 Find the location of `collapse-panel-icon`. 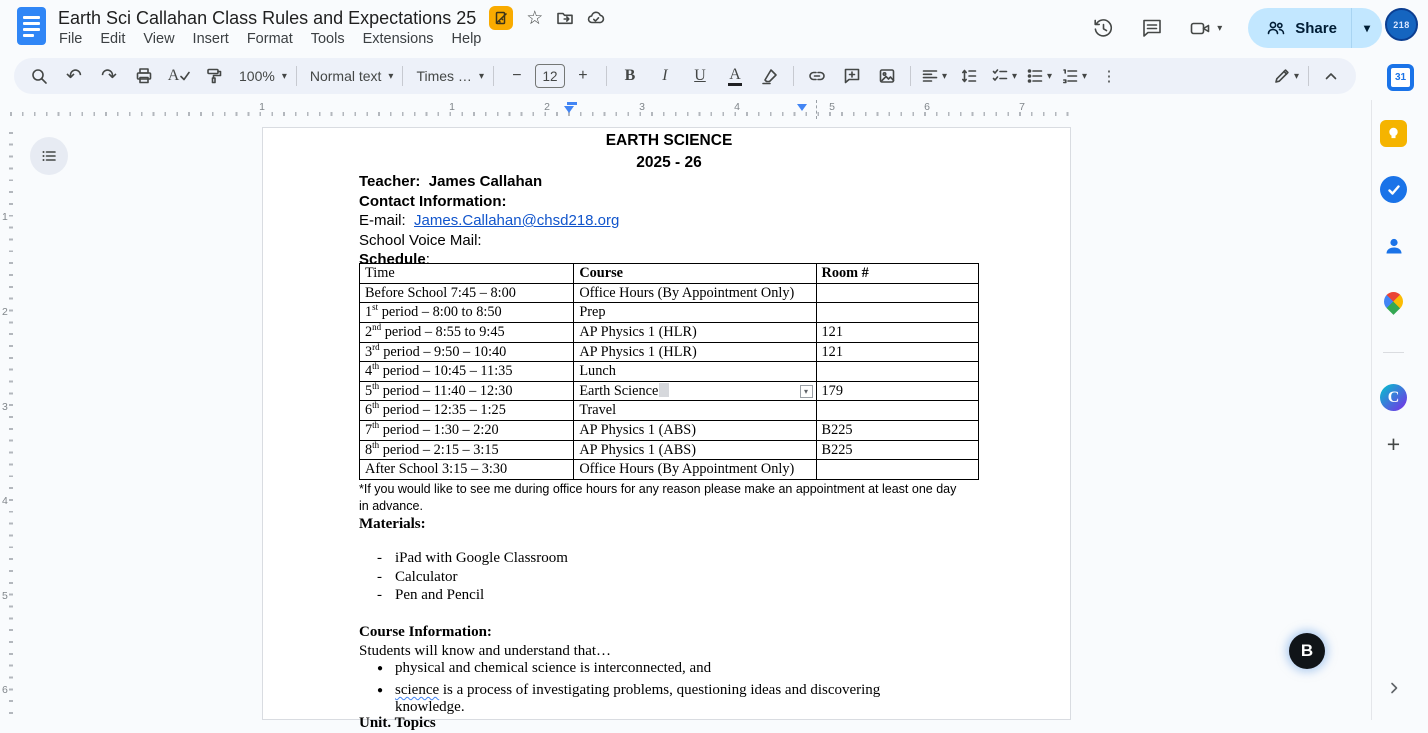

collapse-panel-icon is located at coordinates (1393, 687).